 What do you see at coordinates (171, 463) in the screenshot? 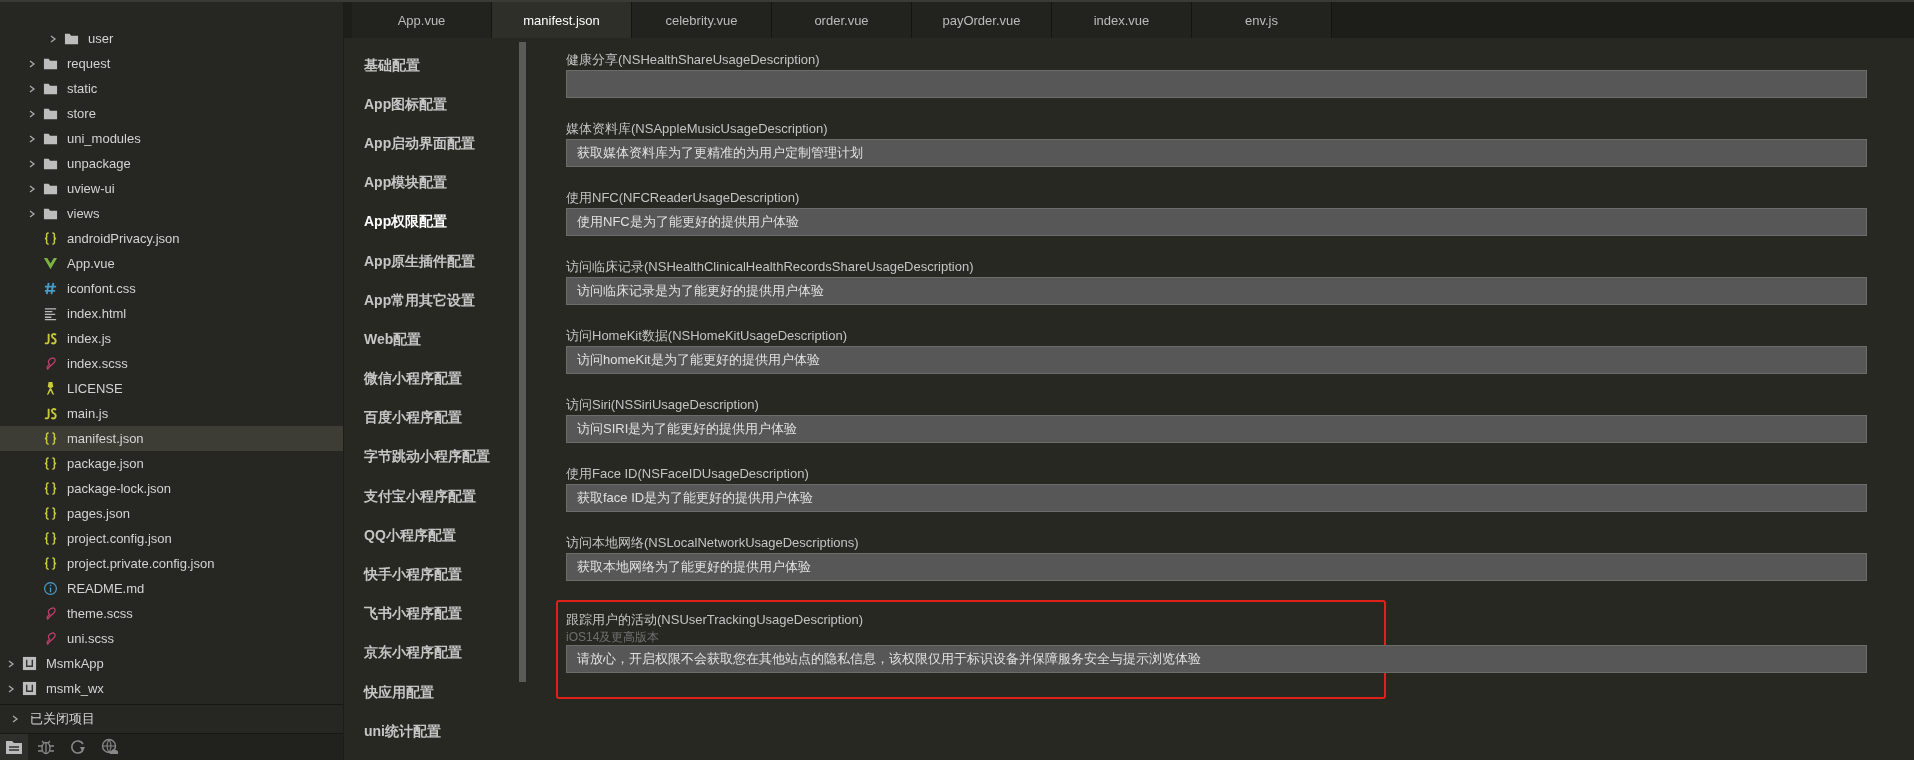
I see `tree-item: package.json` at bounding box center [171, 463].